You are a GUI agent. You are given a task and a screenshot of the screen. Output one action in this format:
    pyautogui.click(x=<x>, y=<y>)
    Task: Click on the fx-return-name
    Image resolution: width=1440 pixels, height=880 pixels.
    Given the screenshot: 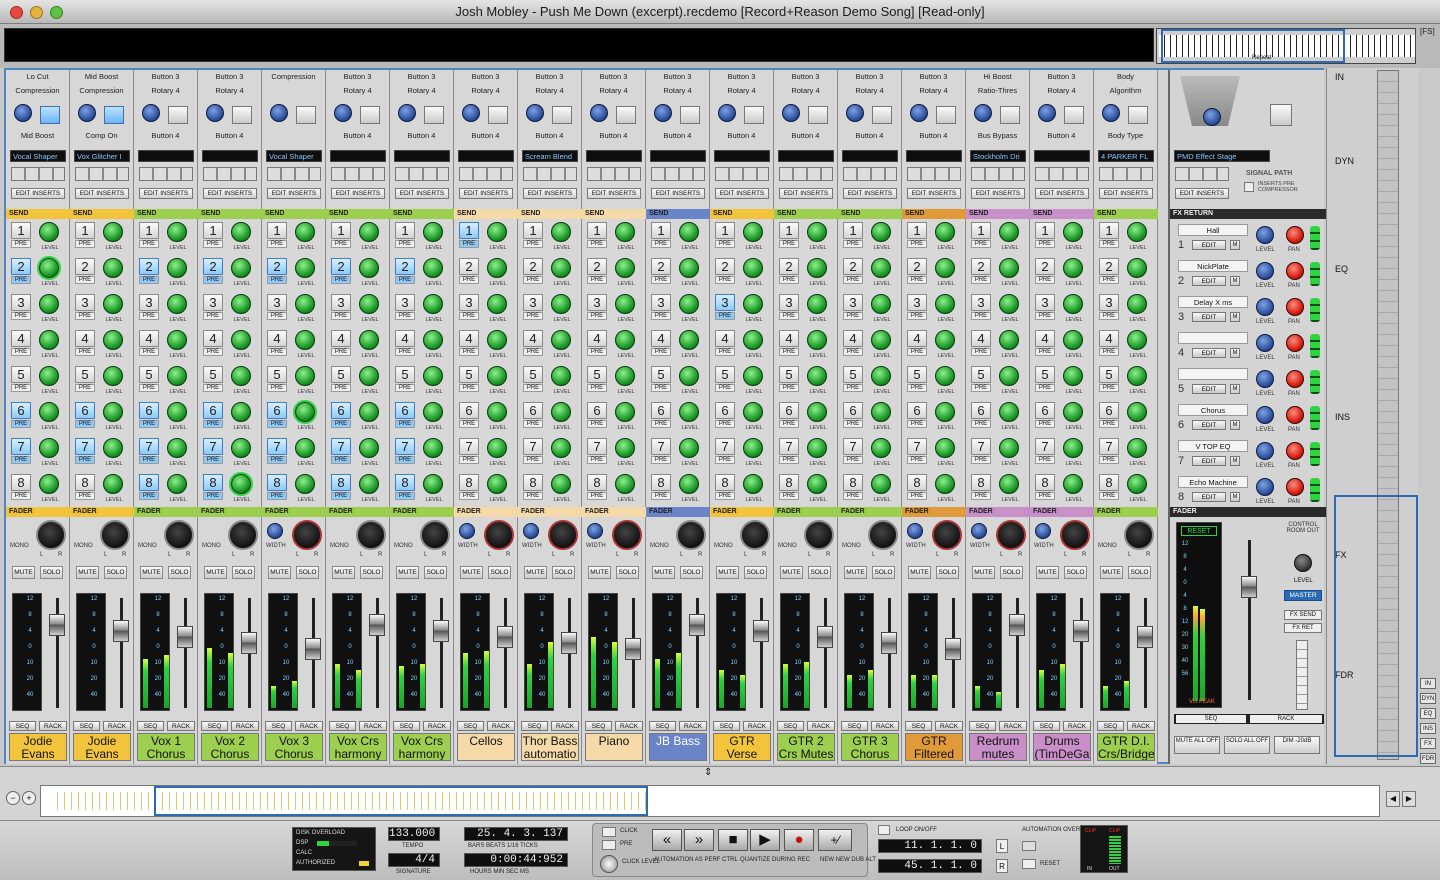 What is the action you would take?
    pyautogui.click(x=1213, y=374)
    